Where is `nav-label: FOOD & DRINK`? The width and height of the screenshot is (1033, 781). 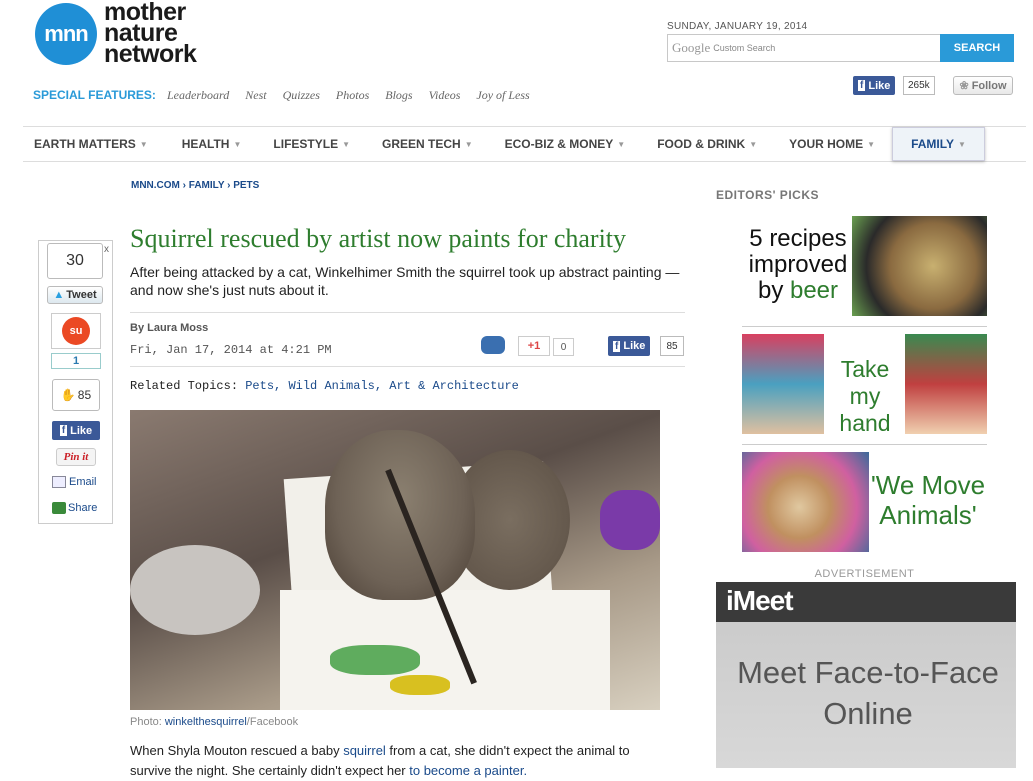
nav-label: FOOD & DRINK is located at coordinates (701, 144).